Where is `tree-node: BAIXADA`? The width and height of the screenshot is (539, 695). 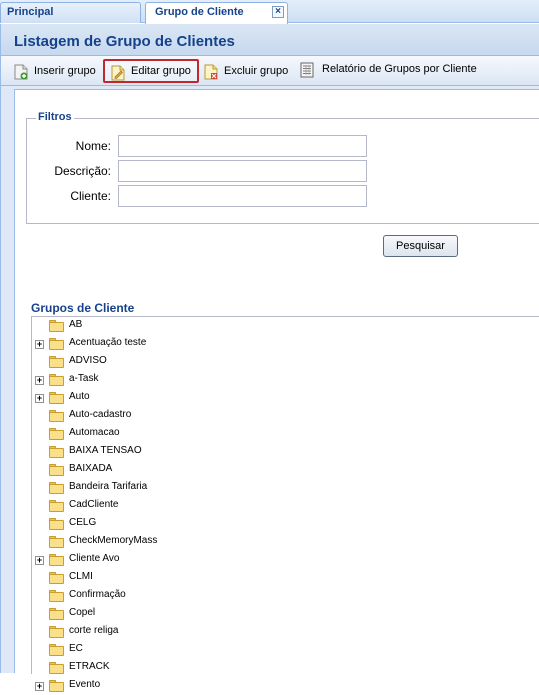
tree-node: BAIXADA is located at coordinates (285, 470).